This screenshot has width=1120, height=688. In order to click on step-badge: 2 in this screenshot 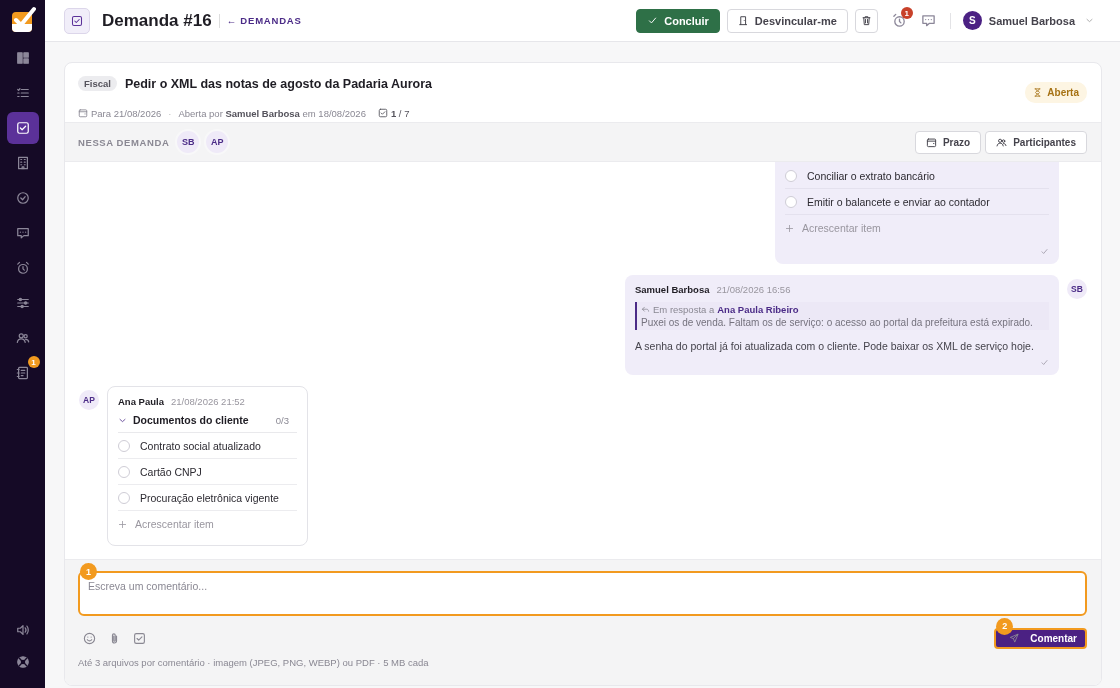, I will do `click(1005, 626)`.